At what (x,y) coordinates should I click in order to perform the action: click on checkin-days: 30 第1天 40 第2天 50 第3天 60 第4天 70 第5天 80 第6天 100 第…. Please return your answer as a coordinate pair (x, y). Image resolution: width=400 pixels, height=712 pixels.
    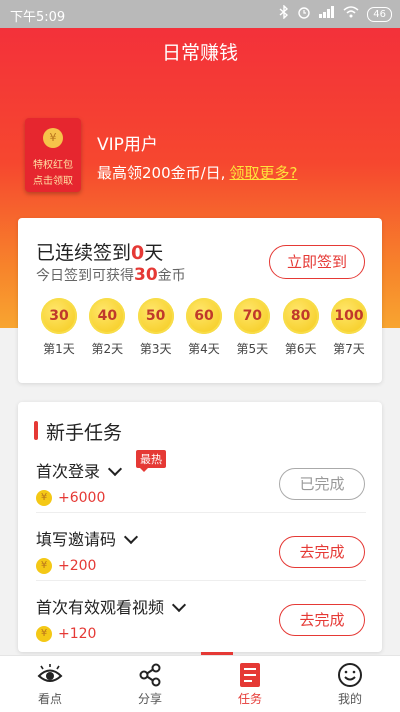
    Looking at the image, I should click on (204, 327).